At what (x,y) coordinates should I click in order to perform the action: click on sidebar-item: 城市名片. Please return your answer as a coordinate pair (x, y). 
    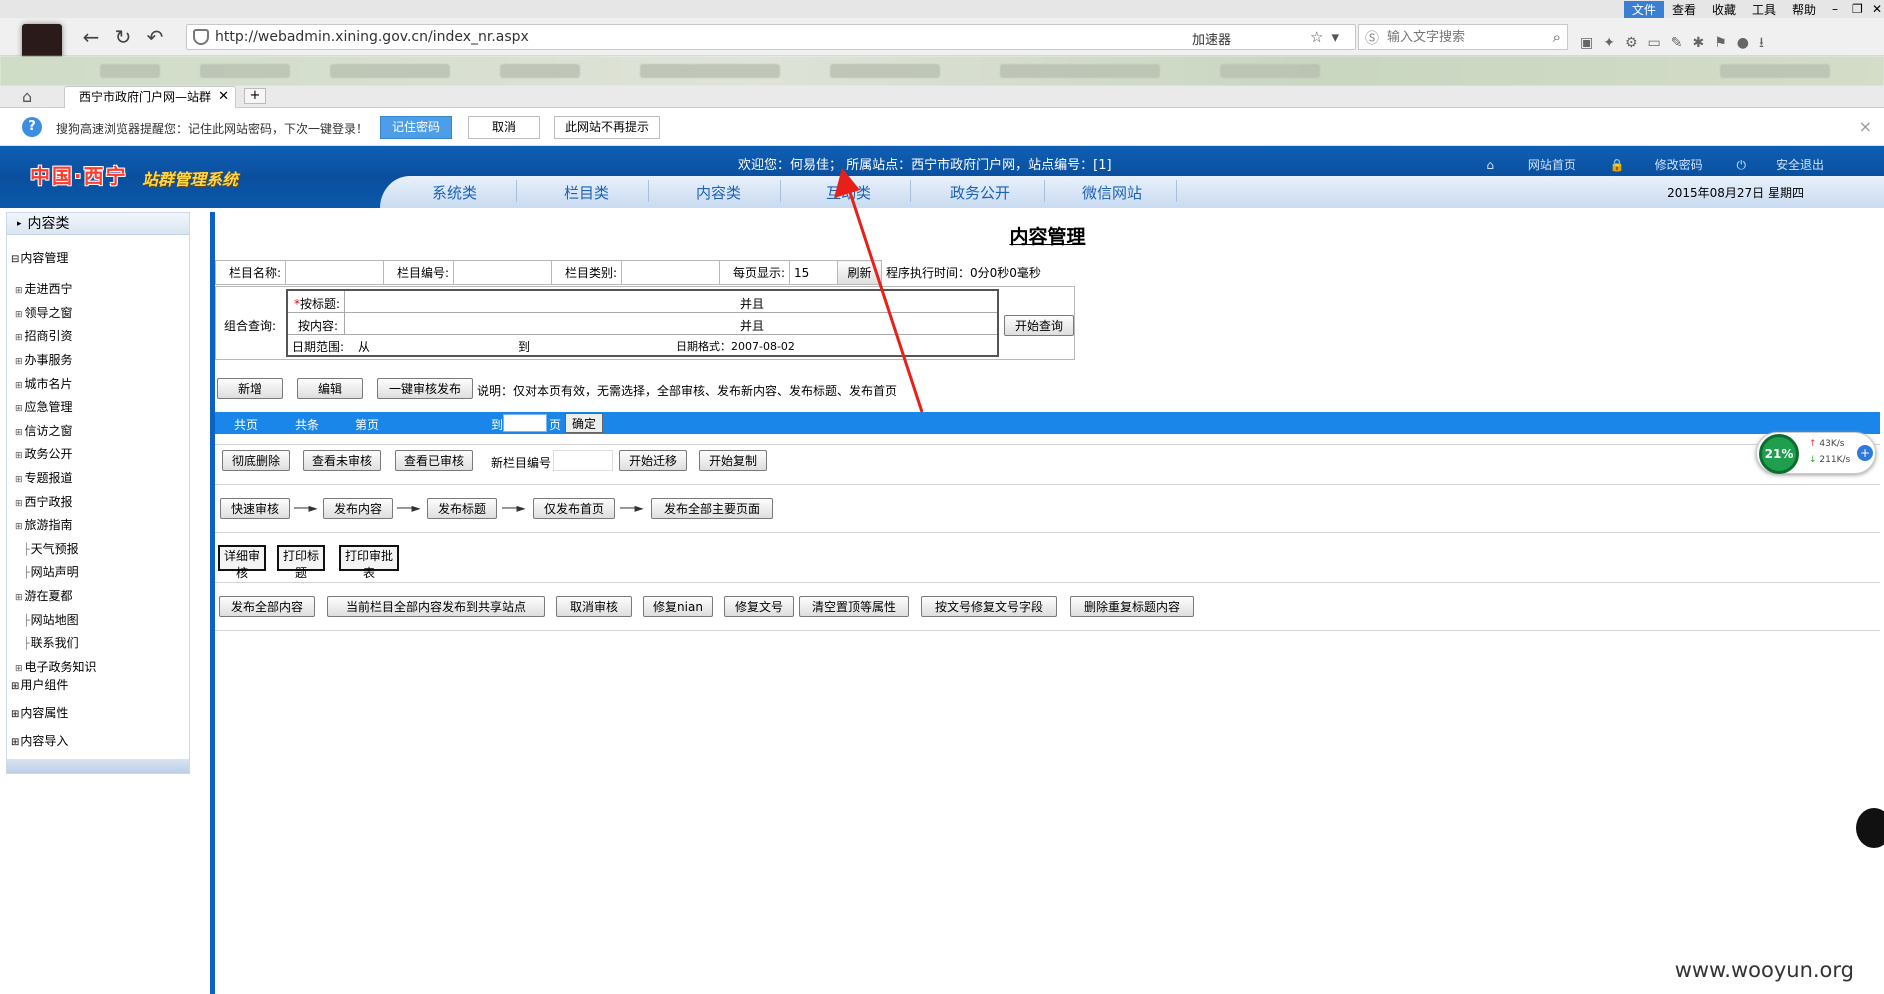
    Looking at the image, I should click on (44, 383).